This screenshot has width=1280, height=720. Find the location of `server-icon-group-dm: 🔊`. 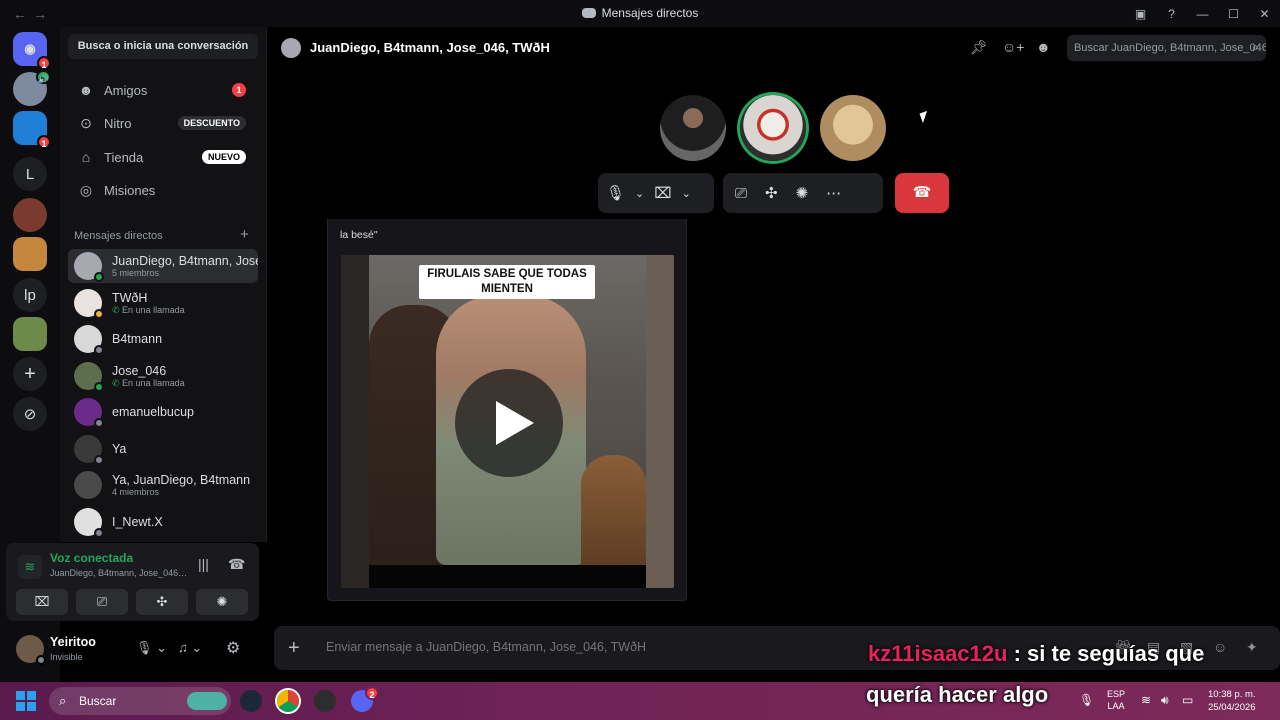

server-icon-group-dm: 🔊 is located at coordinates (32, 88).